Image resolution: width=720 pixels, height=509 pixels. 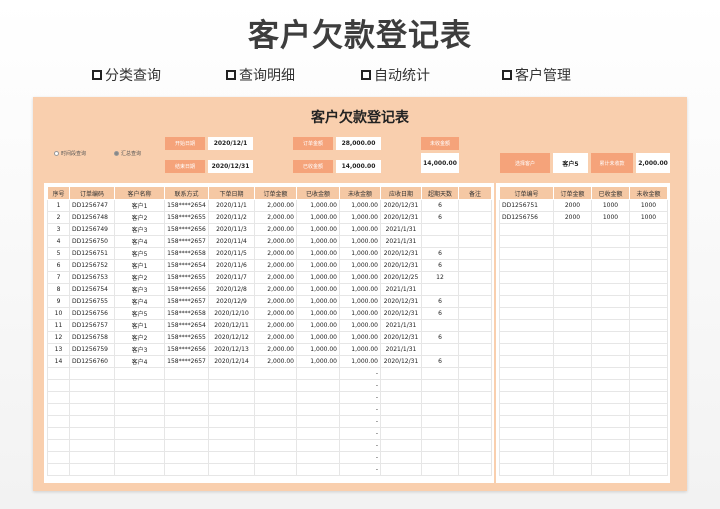 I want to click on table-cell: 客户3, so click(x=139, y=229).